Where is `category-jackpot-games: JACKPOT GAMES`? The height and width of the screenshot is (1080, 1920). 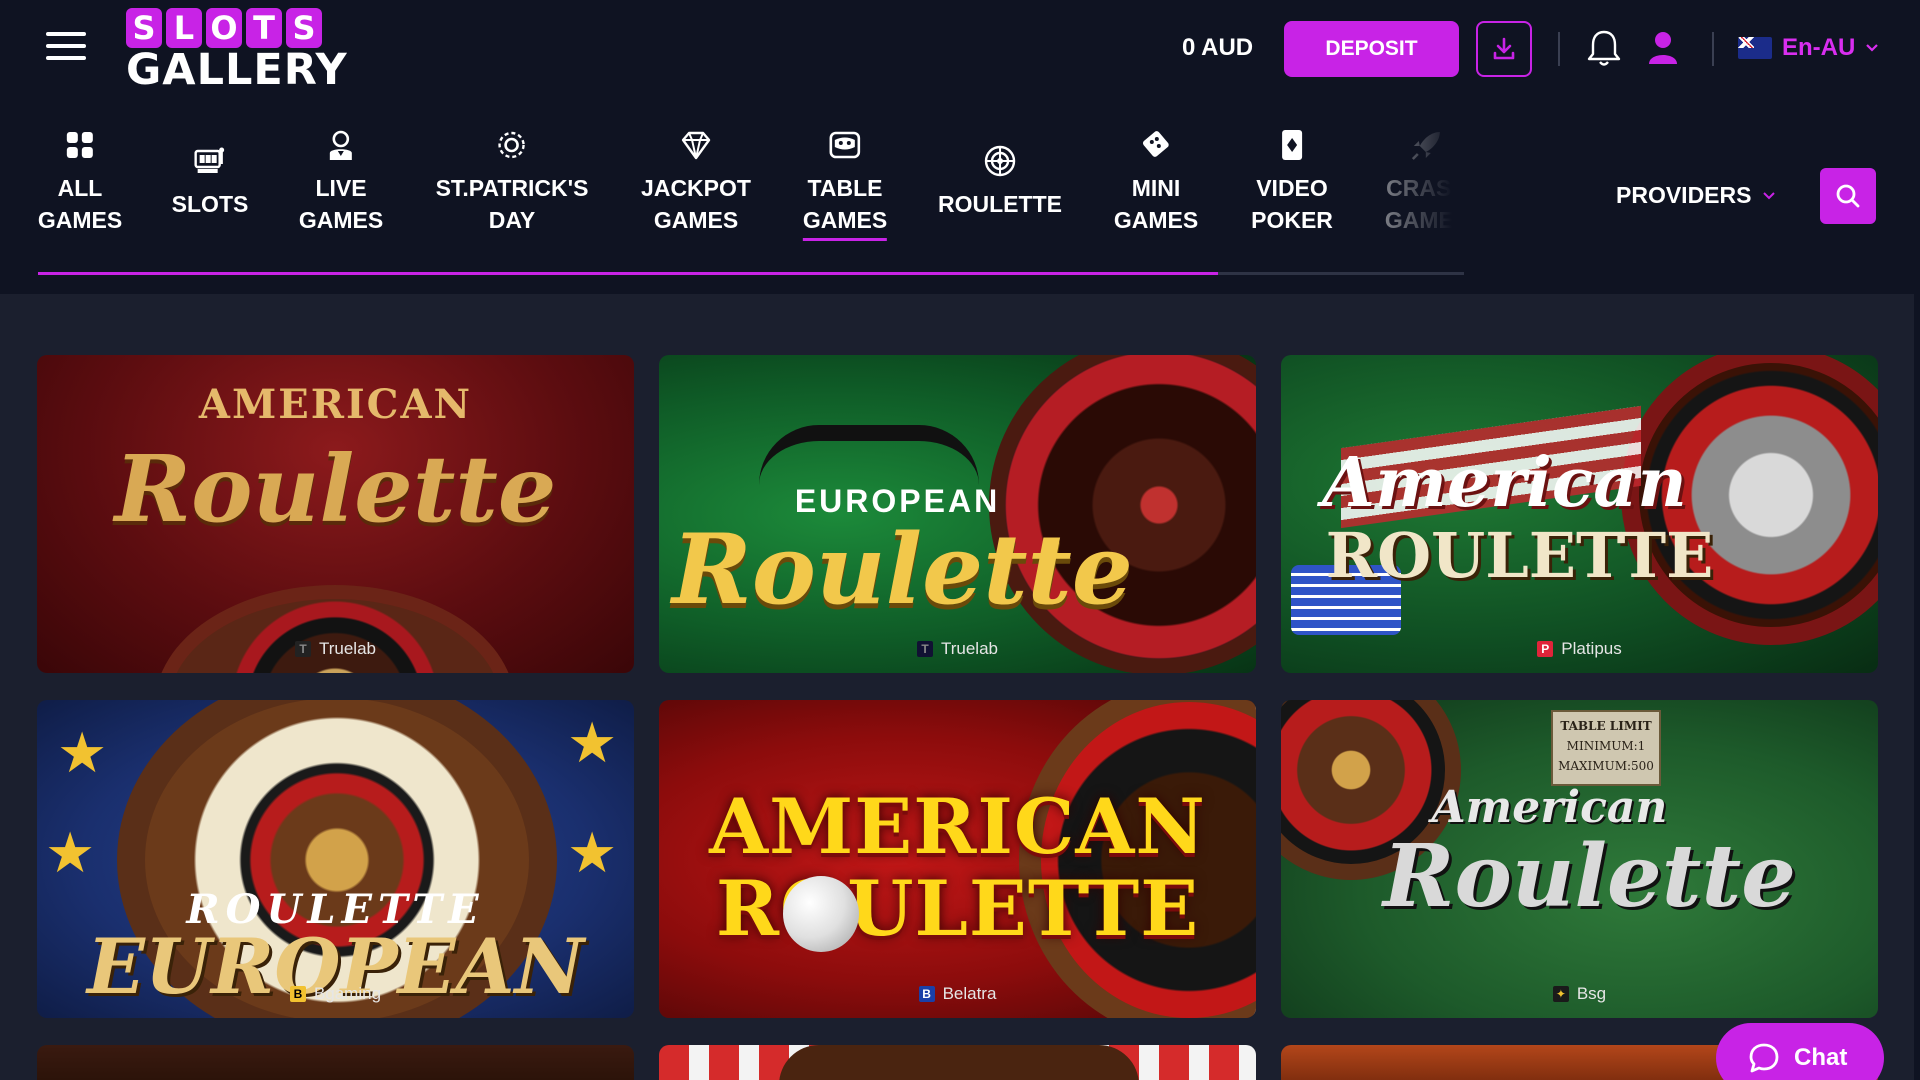
category-jackpot-games: JACKPOT GAMES is located at coordinates (696, 182).